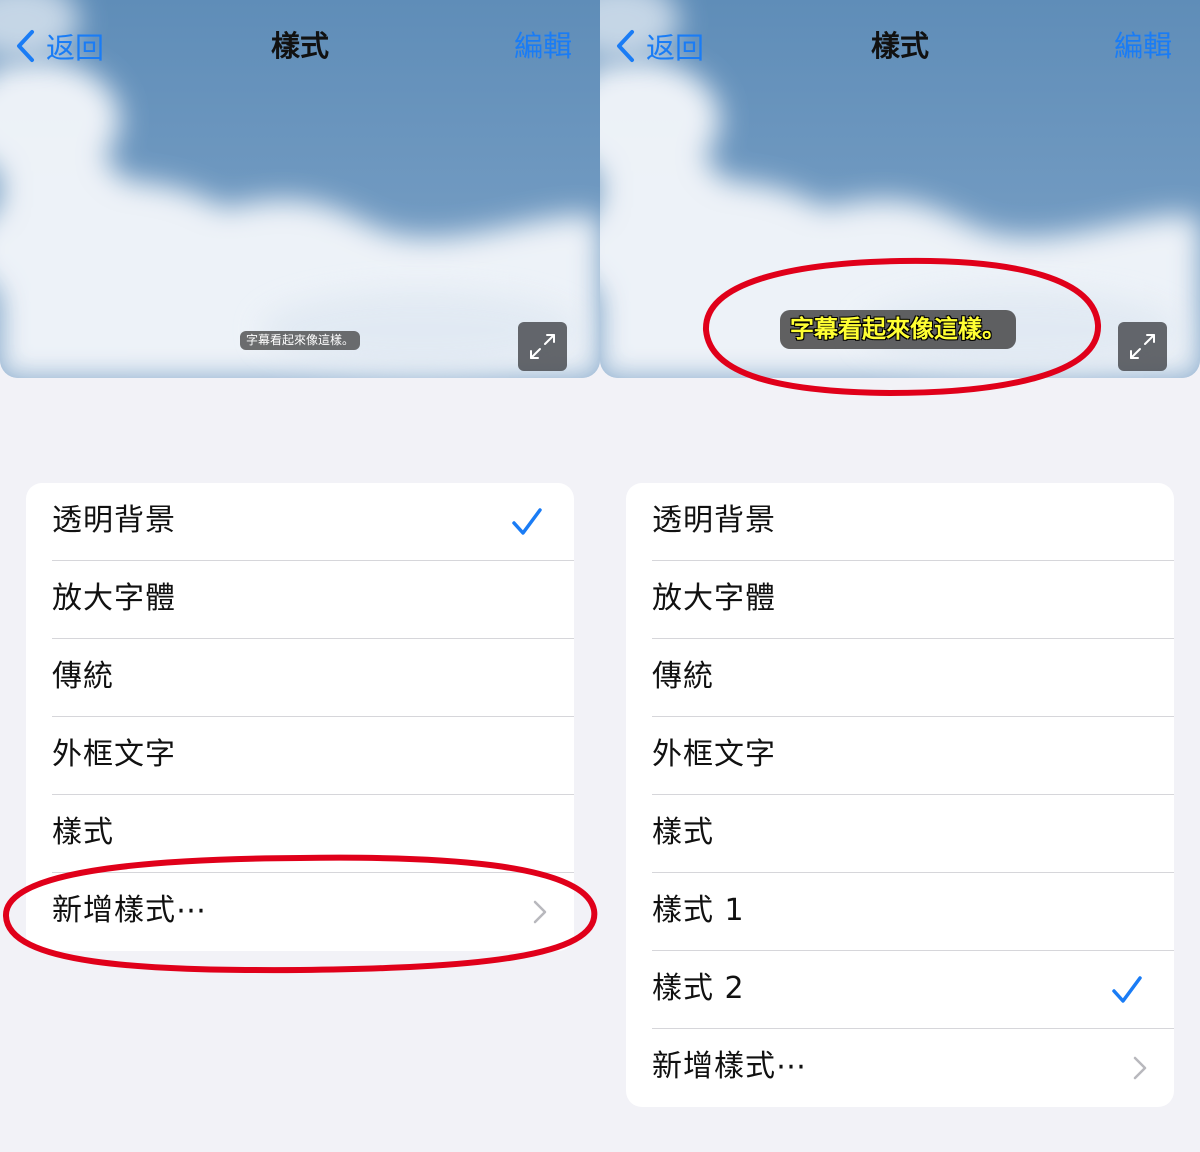 The height and width of the screenshot is (1152, 1200). Describe the element at coordinates (900, 912) in the screenshot. I see `style-row-style-1: 樣式 1` at that location.